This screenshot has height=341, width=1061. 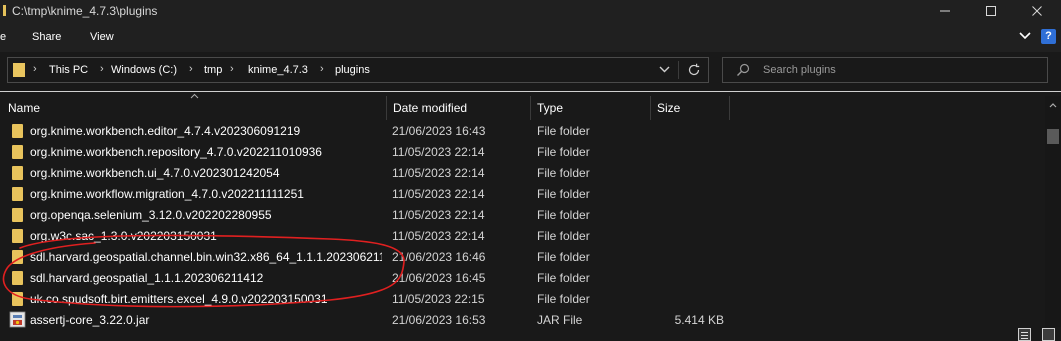 I want to click on file-name: org.openqa.selenium_3.12.0.v202202280955, so click(x=151, y=215).